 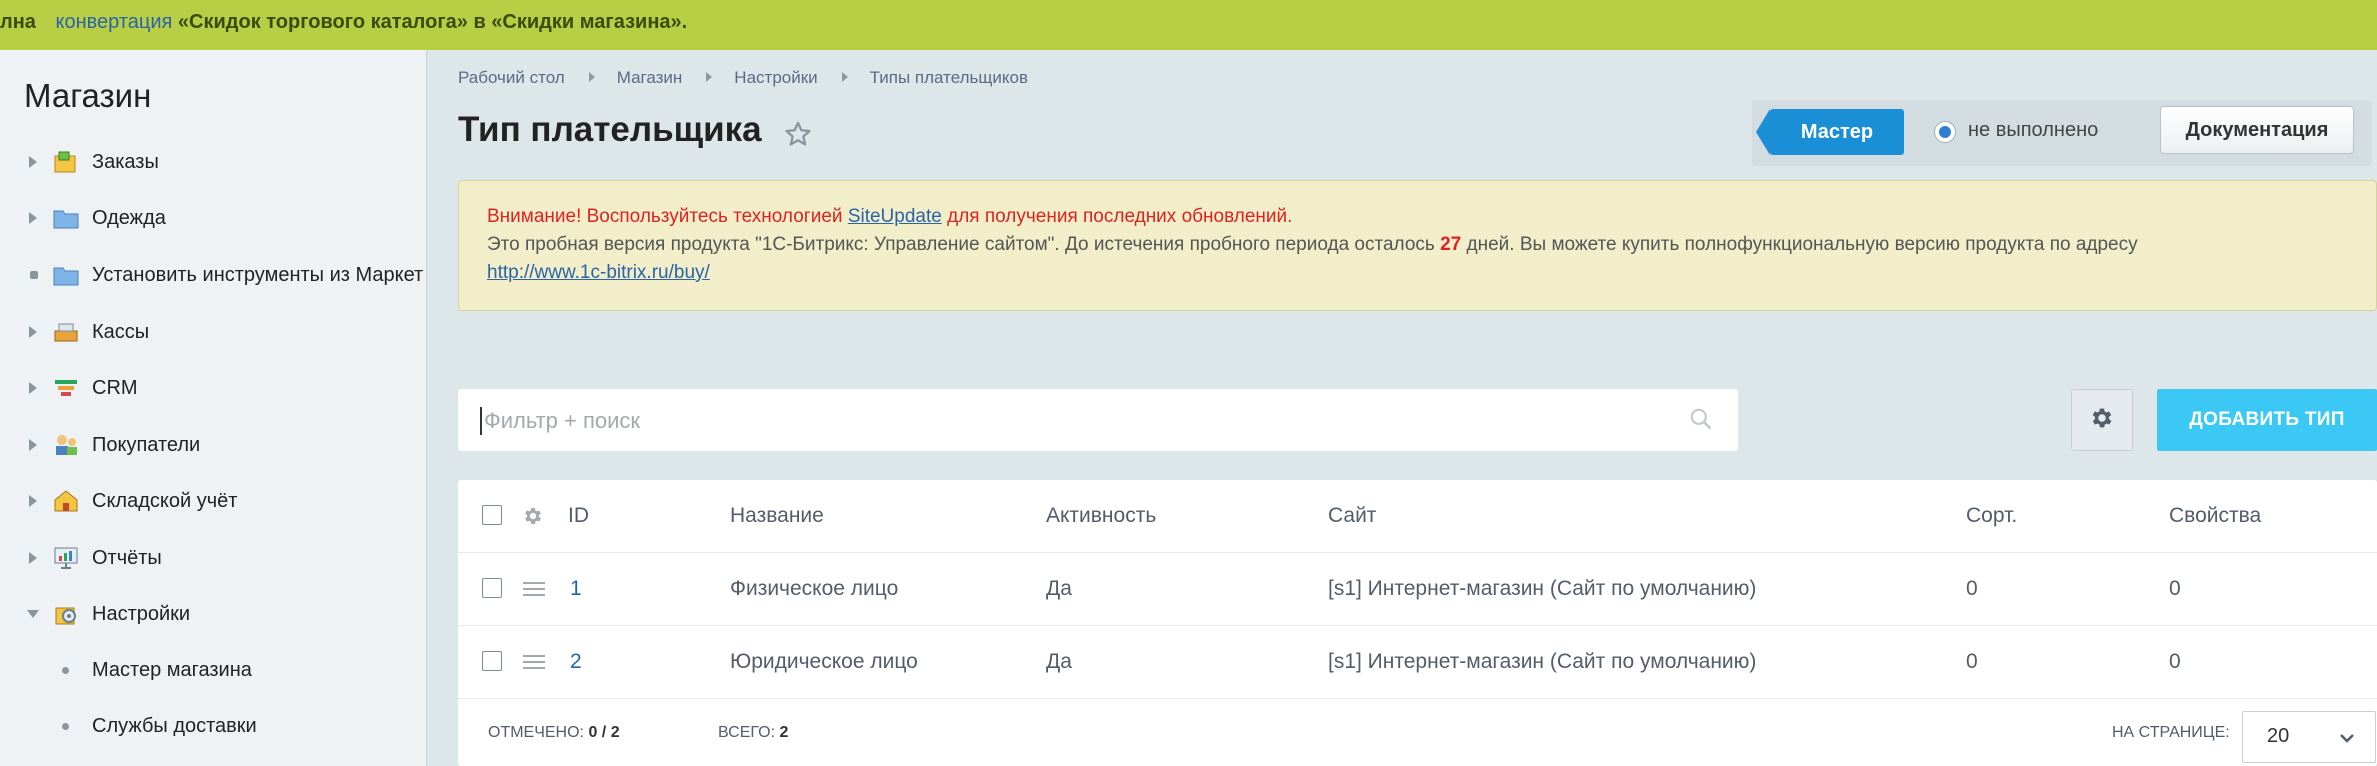 What do you see at coordinates (798, 136) in the screenshot?
I see `star-icon` at bounding box center [798, 136].